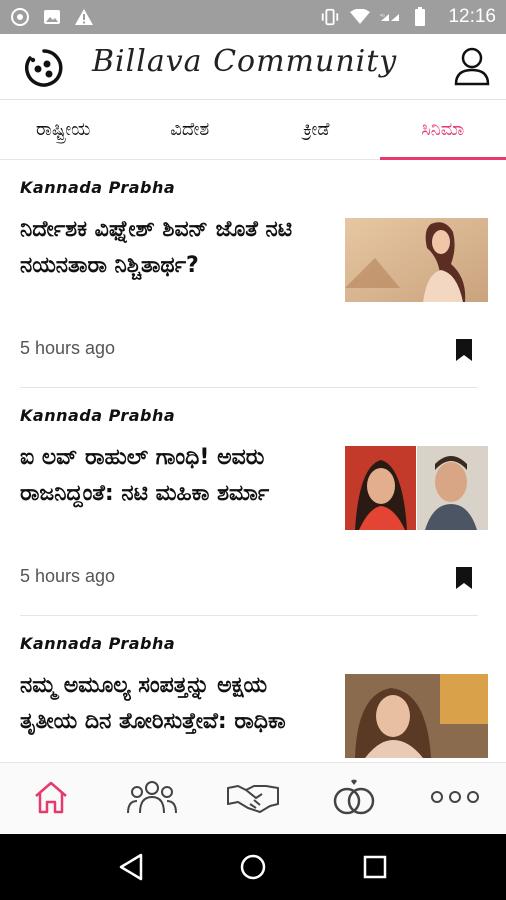 The image size is (506, 900). Describe the element at coordinates (245, 61) in the screenshot. I see `app-title: Billava Community` at that location.